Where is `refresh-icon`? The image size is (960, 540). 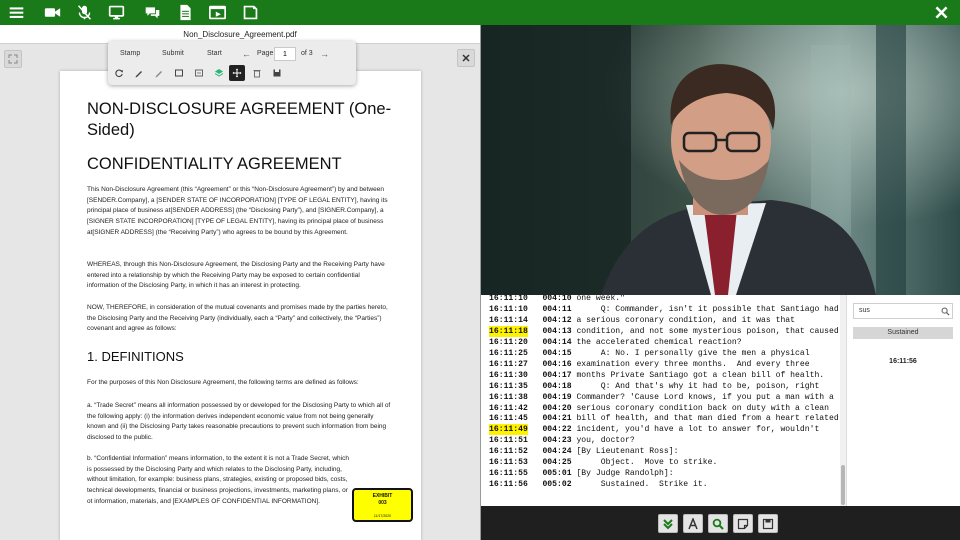 refresh-icon is located at coordinates (119, 73).